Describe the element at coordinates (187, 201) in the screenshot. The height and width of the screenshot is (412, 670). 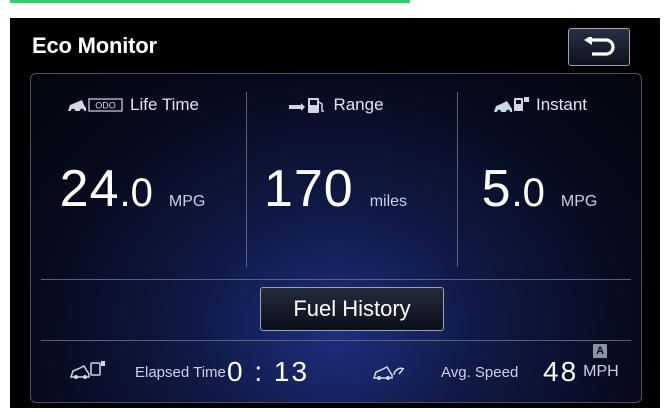
I see `life-time-unit: MPG` at that location.